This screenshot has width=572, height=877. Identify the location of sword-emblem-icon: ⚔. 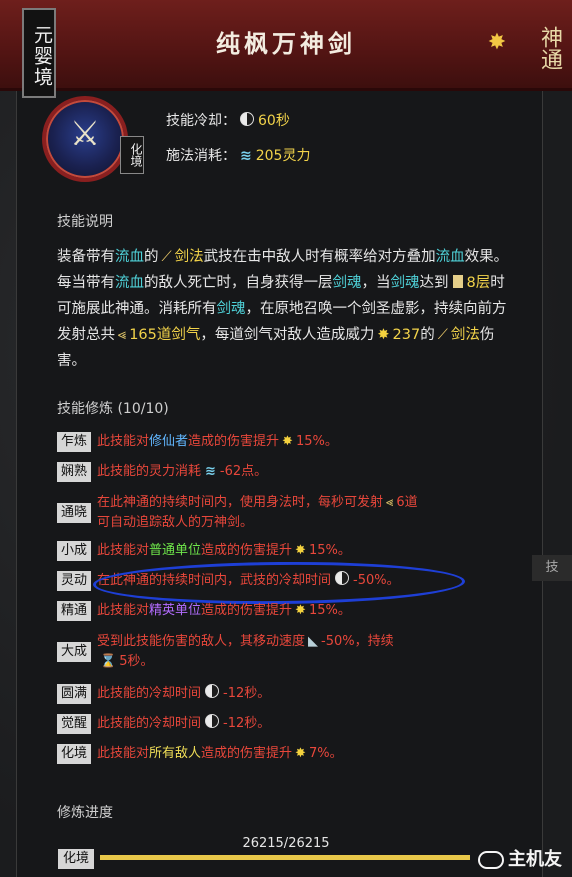
(85, 134).